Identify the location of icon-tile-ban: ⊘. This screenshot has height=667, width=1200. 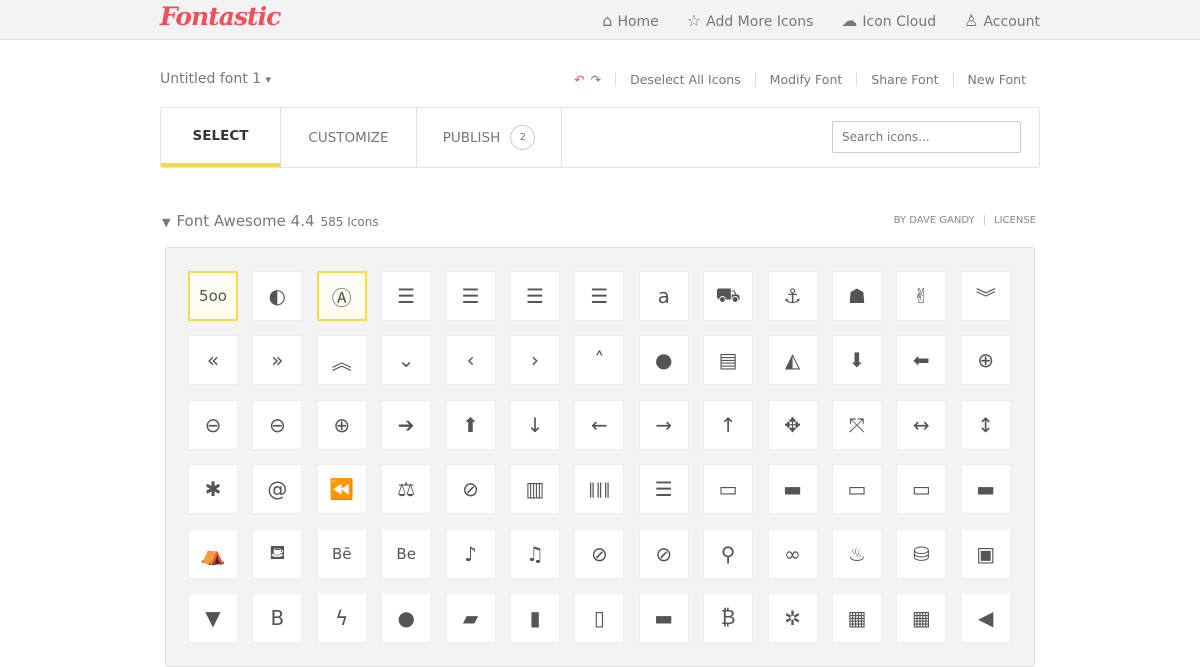
(470, 489).